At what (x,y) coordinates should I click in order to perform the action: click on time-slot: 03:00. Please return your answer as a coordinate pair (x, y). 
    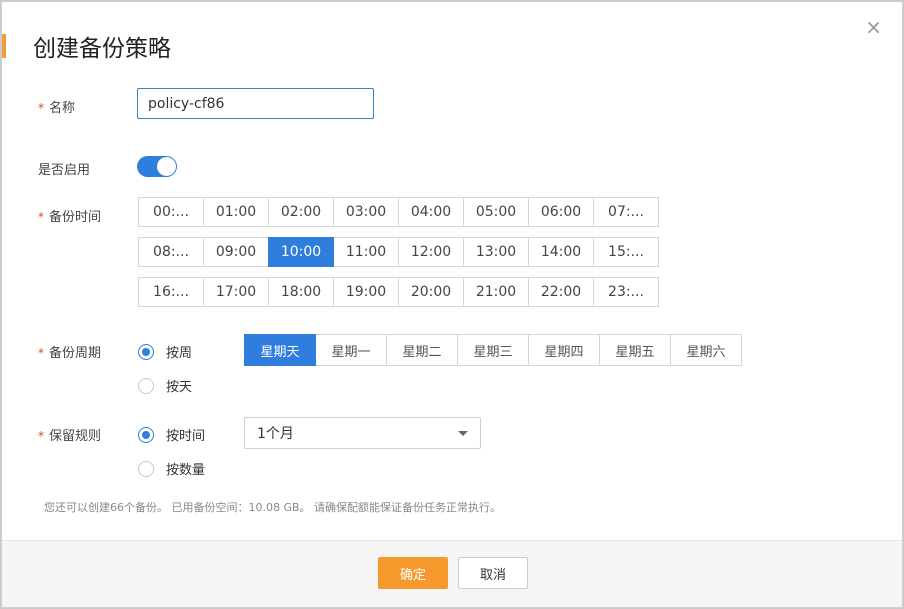
    Looking at the image, I should click on (366, 212).